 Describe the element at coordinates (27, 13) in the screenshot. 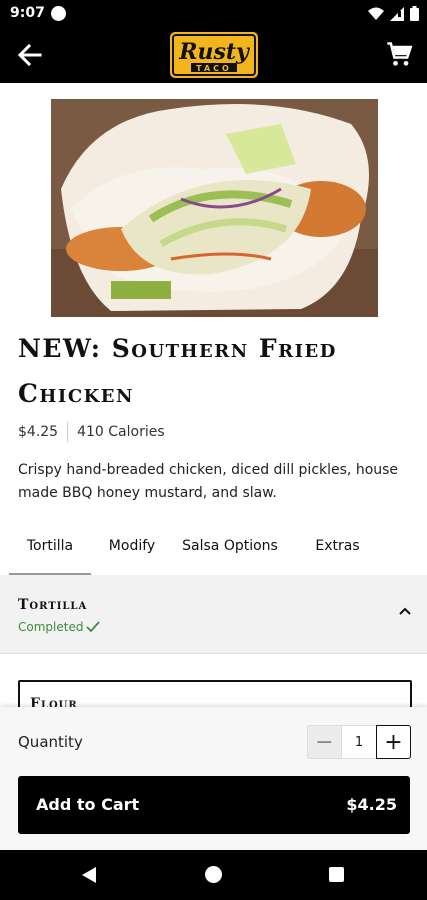

I see `status-time: 9:07` at that location.